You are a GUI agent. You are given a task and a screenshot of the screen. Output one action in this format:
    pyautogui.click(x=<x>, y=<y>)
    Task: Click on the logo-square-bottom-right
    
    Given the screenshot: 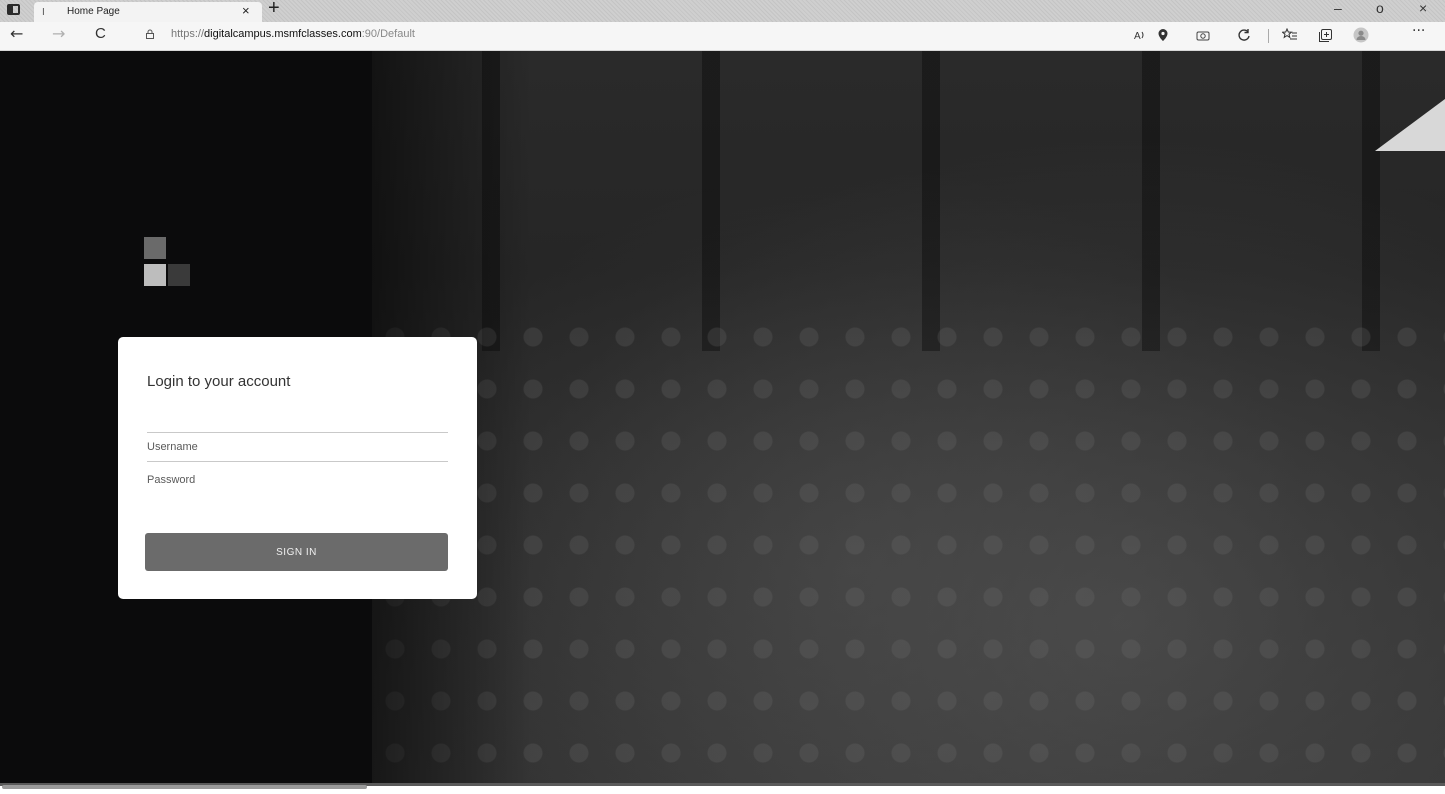 What is the action you would take?
    pyautogui.click(x=179, y=275)
    